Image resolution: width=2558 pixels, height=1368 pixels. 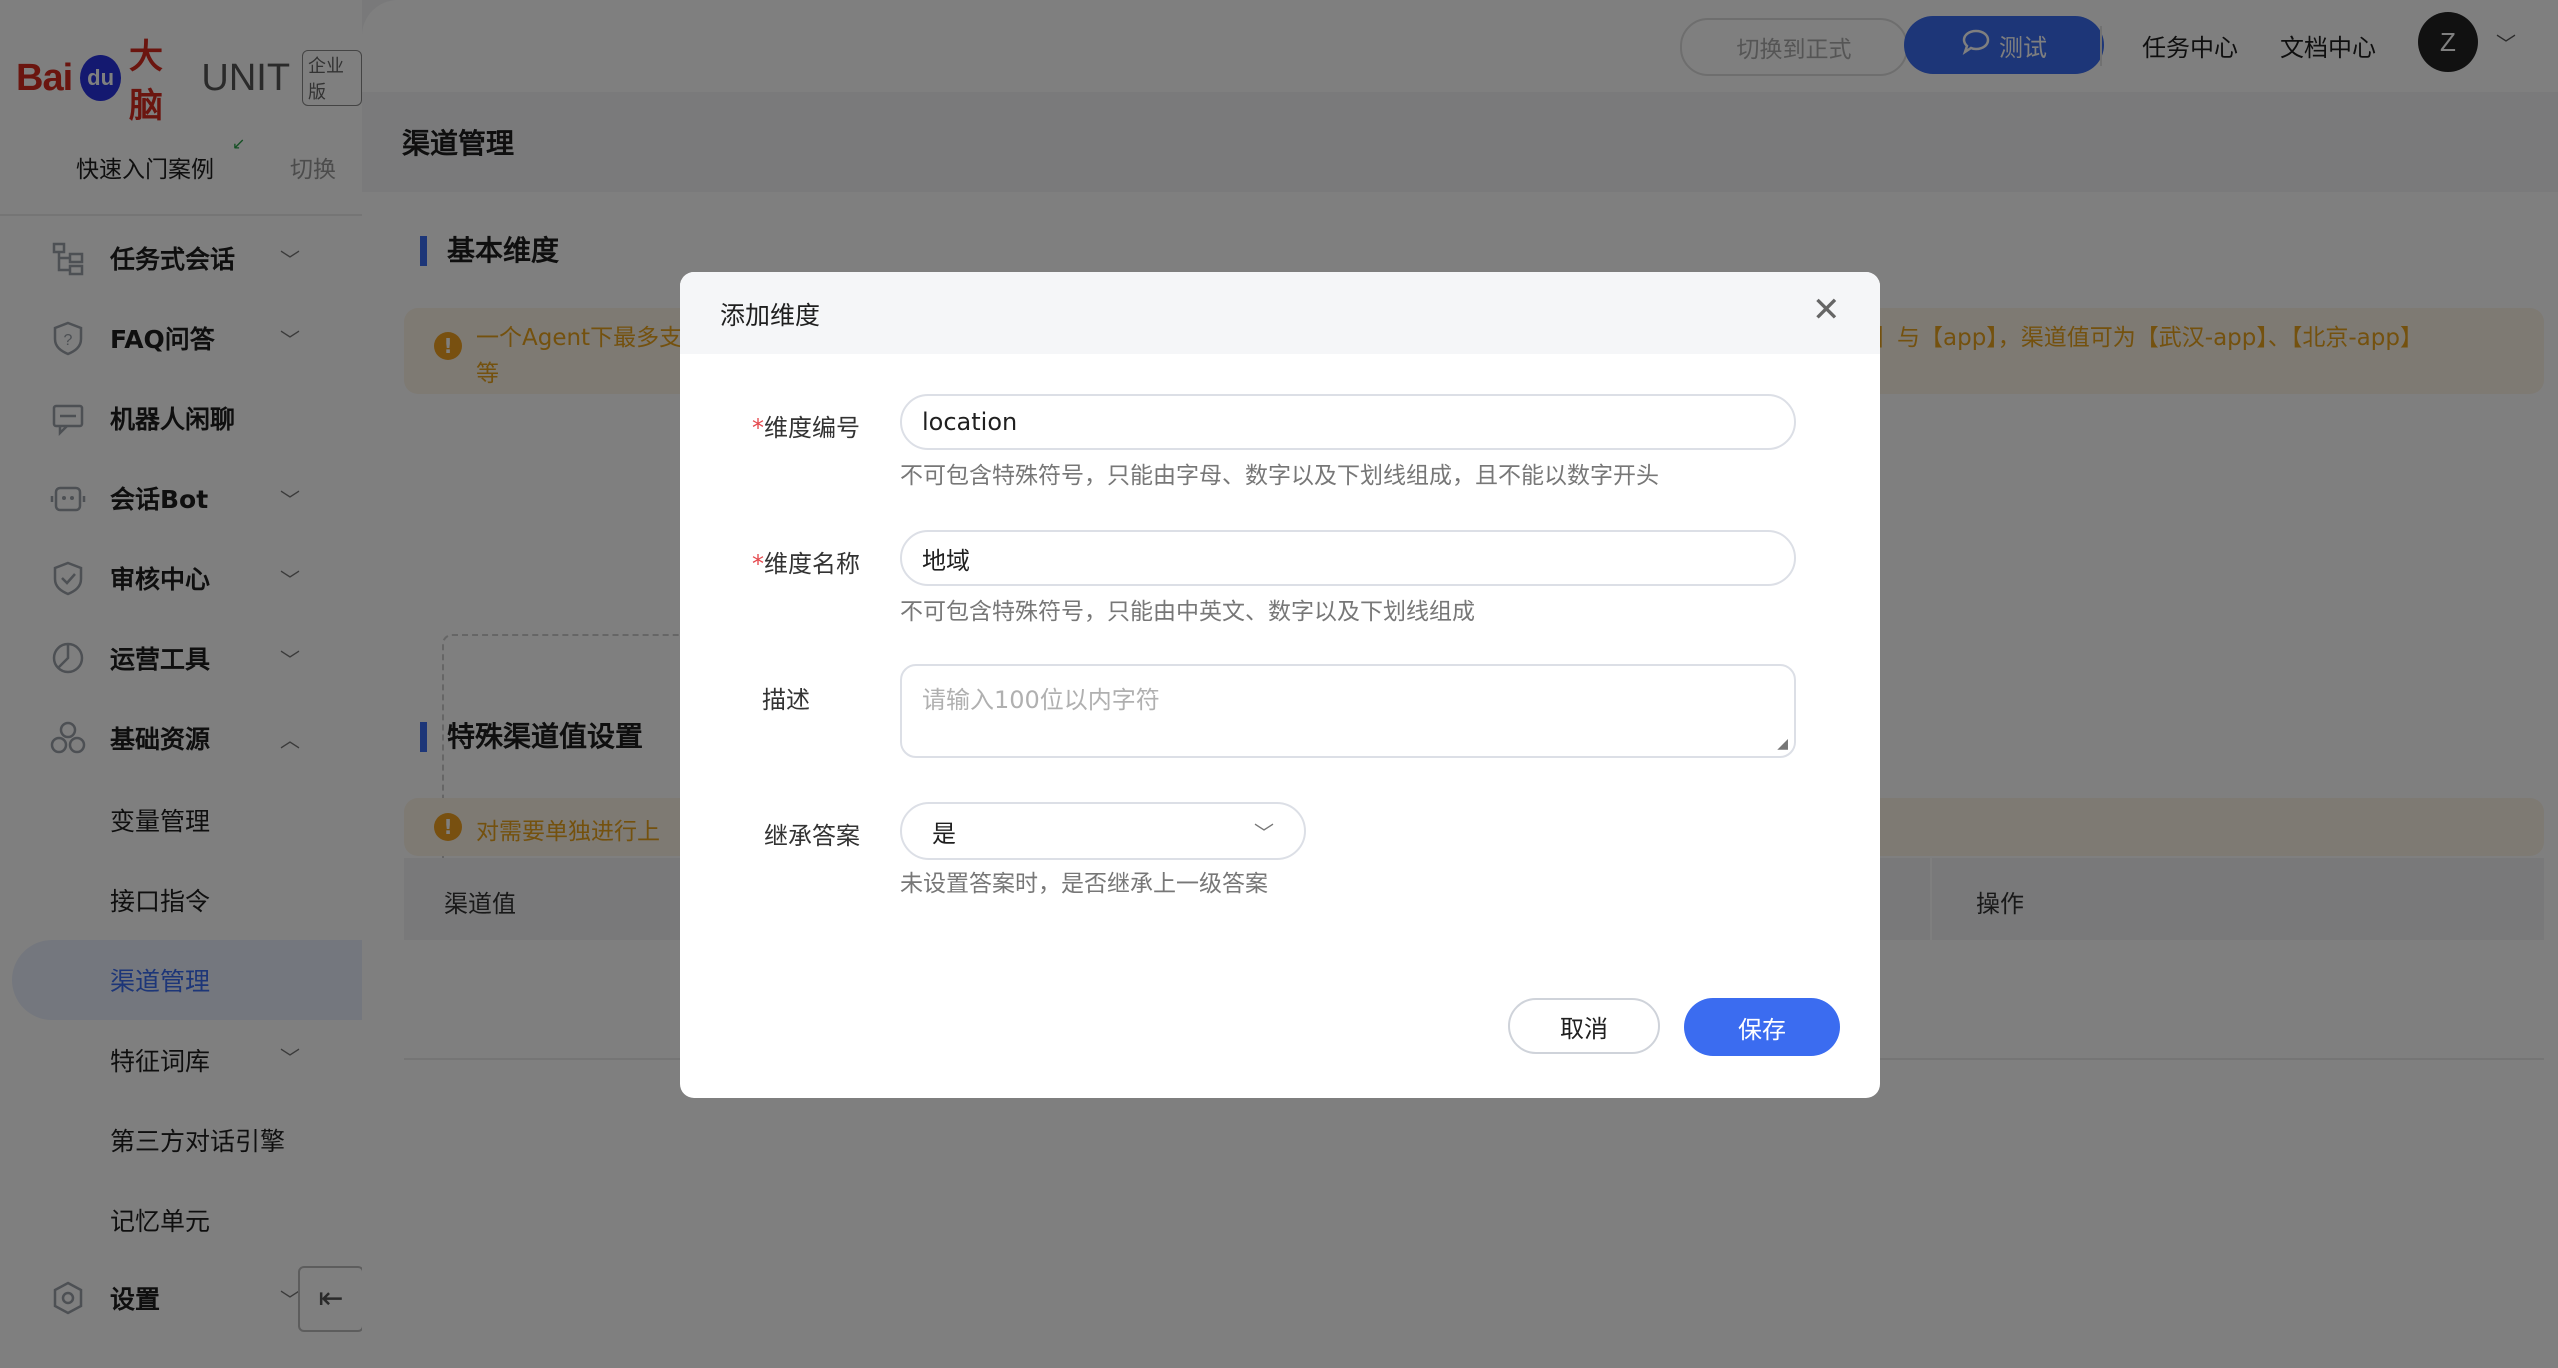 I want to click on inherit-answer-label: 继承答案, so click(x=812, y=836).